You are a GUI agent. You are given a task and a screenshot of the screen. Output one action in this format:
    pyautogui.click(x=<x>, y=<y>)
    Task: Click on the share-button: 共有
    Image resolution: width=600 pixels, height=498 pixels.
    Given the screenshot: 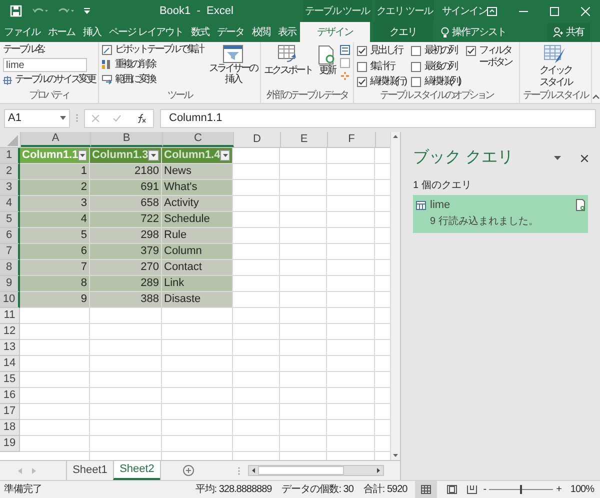 What is the action you would take?
    pyautogui.click(x=568, y=32)
    